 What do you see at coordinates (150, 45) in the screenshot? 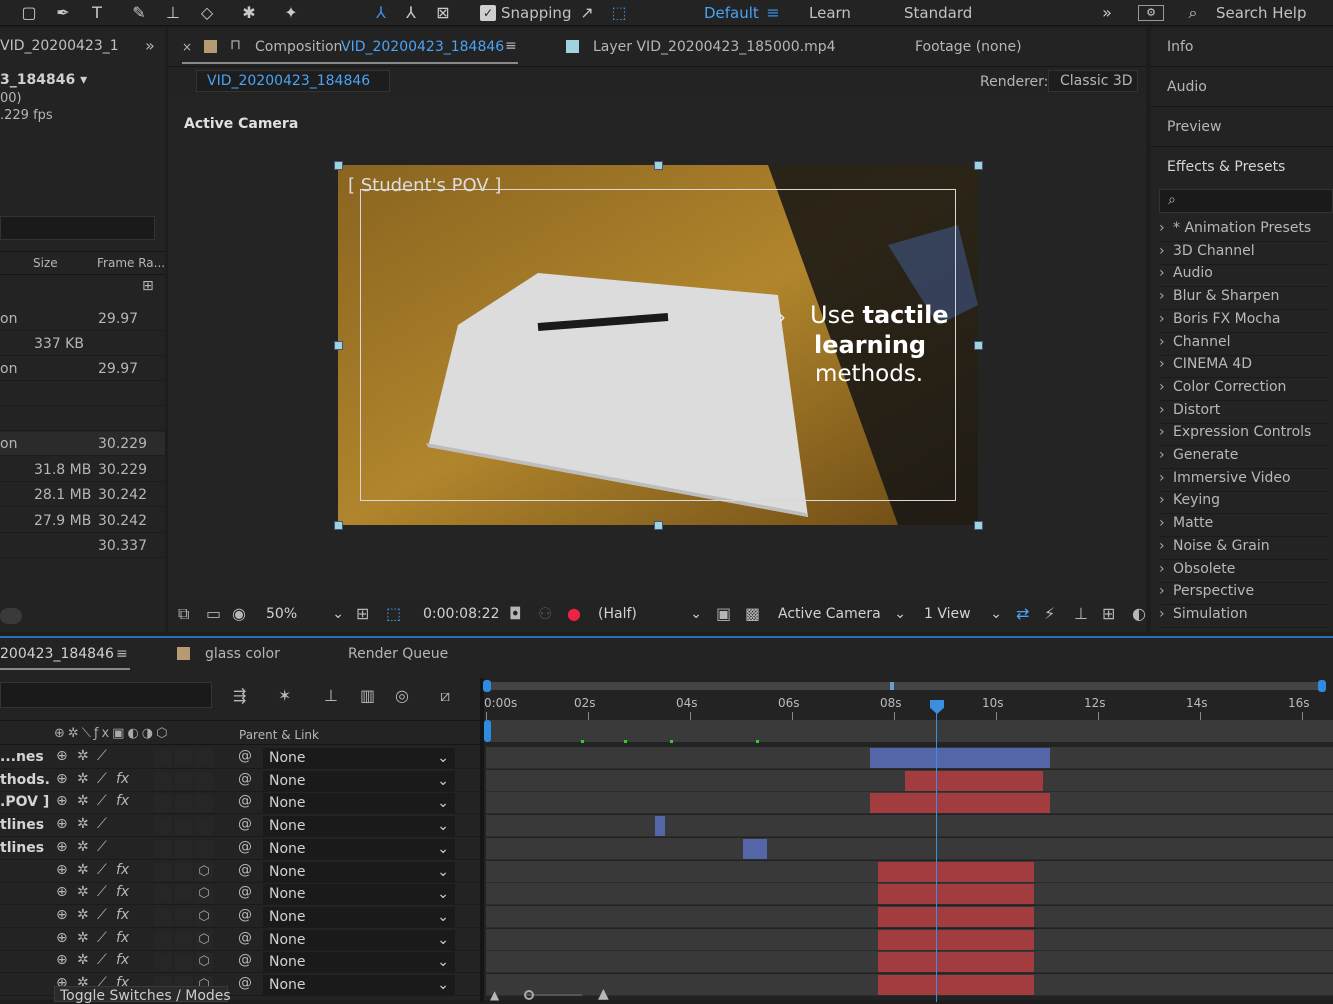
I see `panel-expand-icon: »` at bounding box center [150, 45].